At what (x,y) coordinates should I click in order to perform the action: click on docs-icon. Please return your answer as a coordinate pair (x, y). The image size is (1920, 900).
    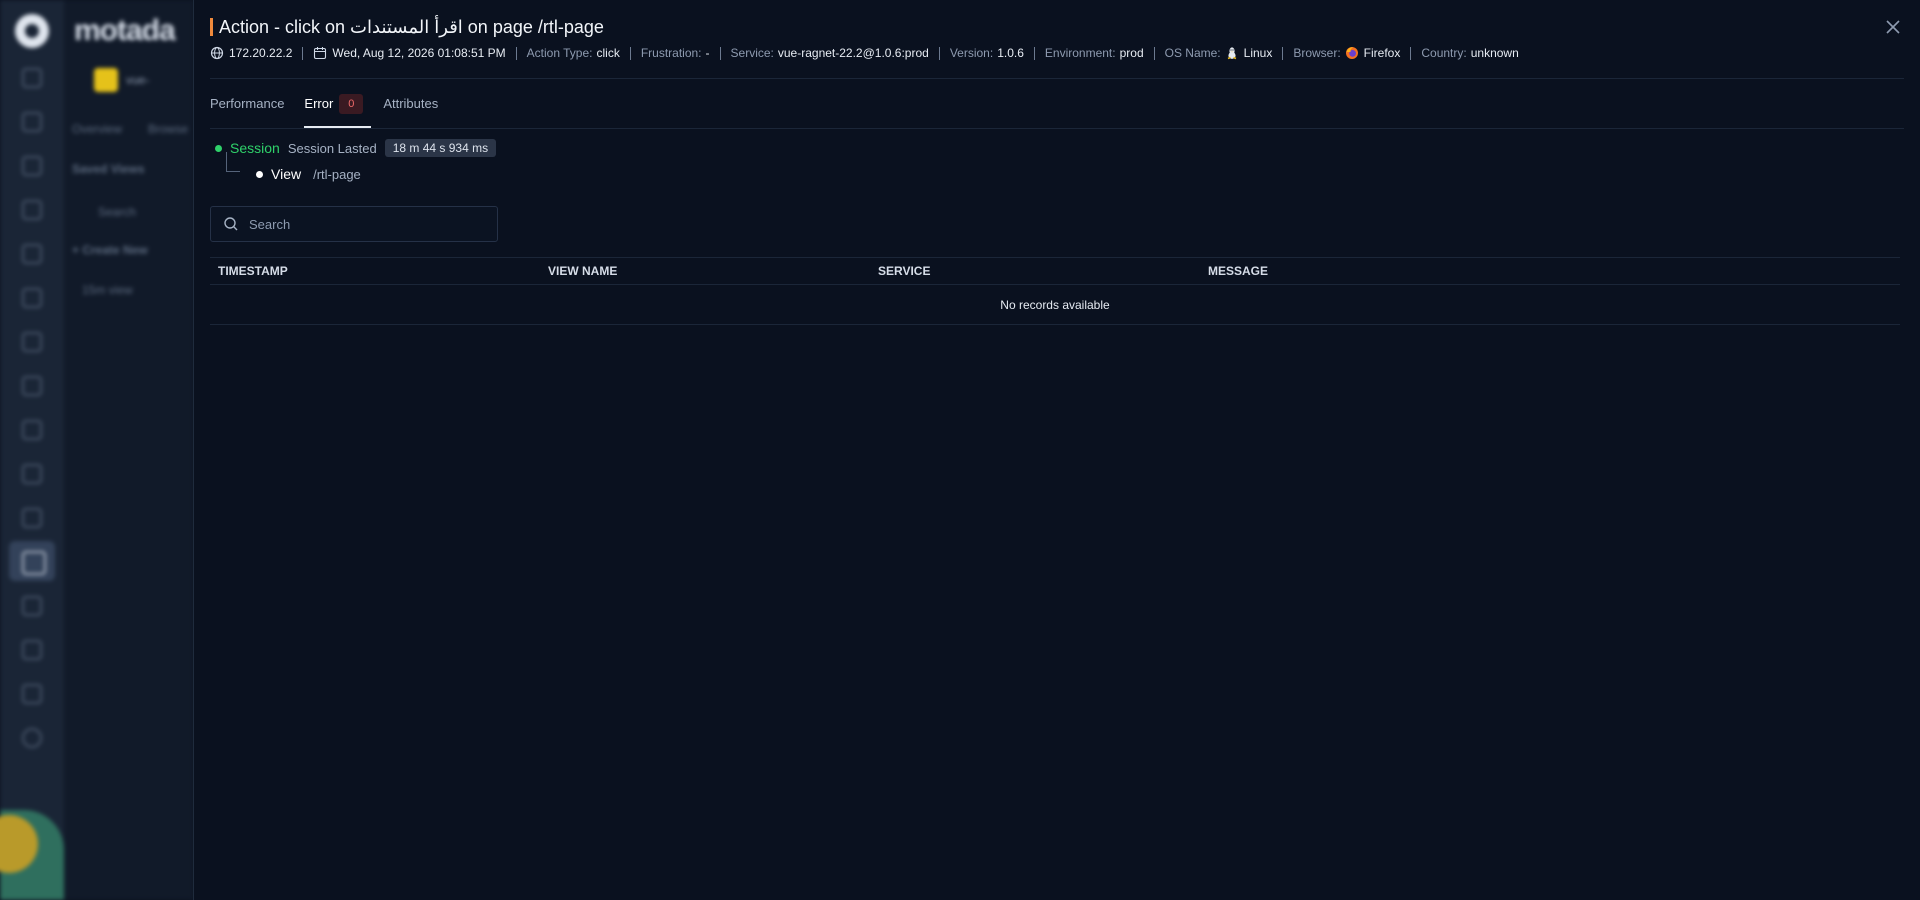
    Looking at the image, I should click on (32, 694).